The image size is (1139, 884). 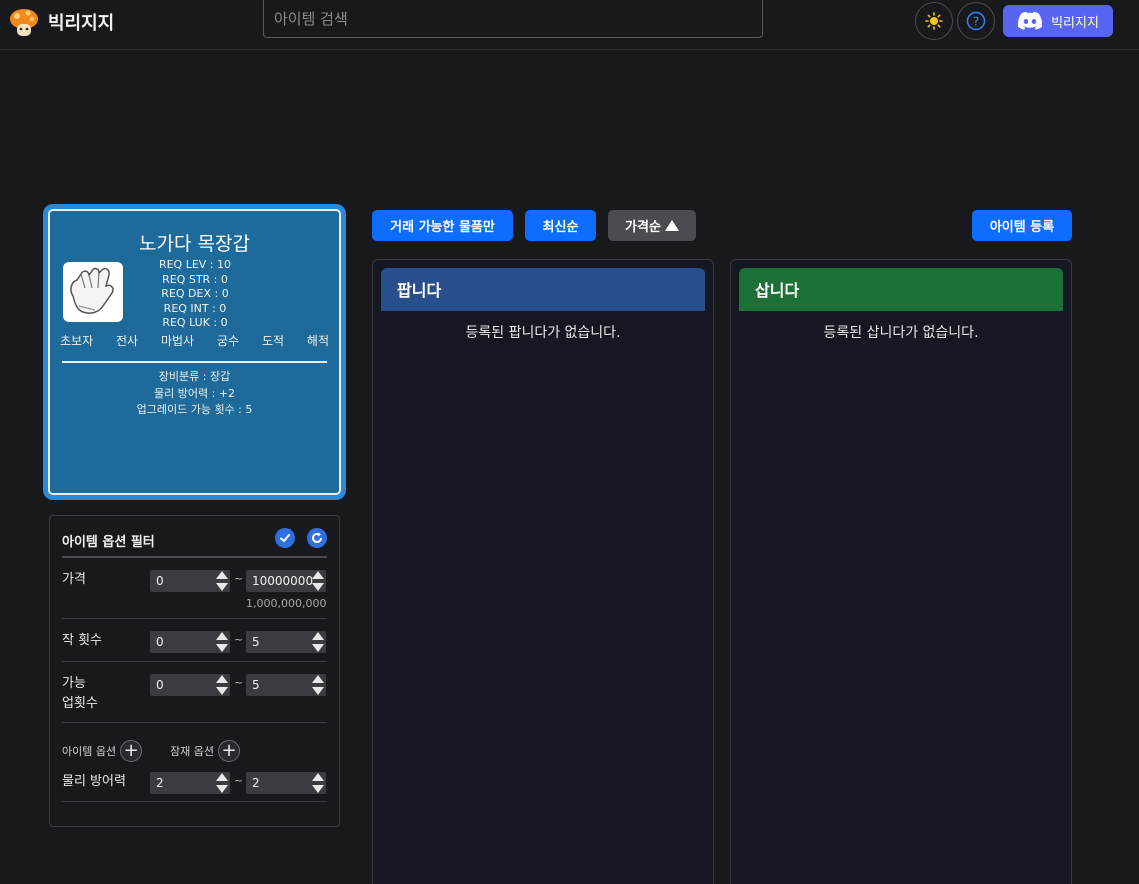 What do you see at coordinates (286, 581) in the screenshot?
I see `price-max-input: 10000000` at bounding box center [286, 581].